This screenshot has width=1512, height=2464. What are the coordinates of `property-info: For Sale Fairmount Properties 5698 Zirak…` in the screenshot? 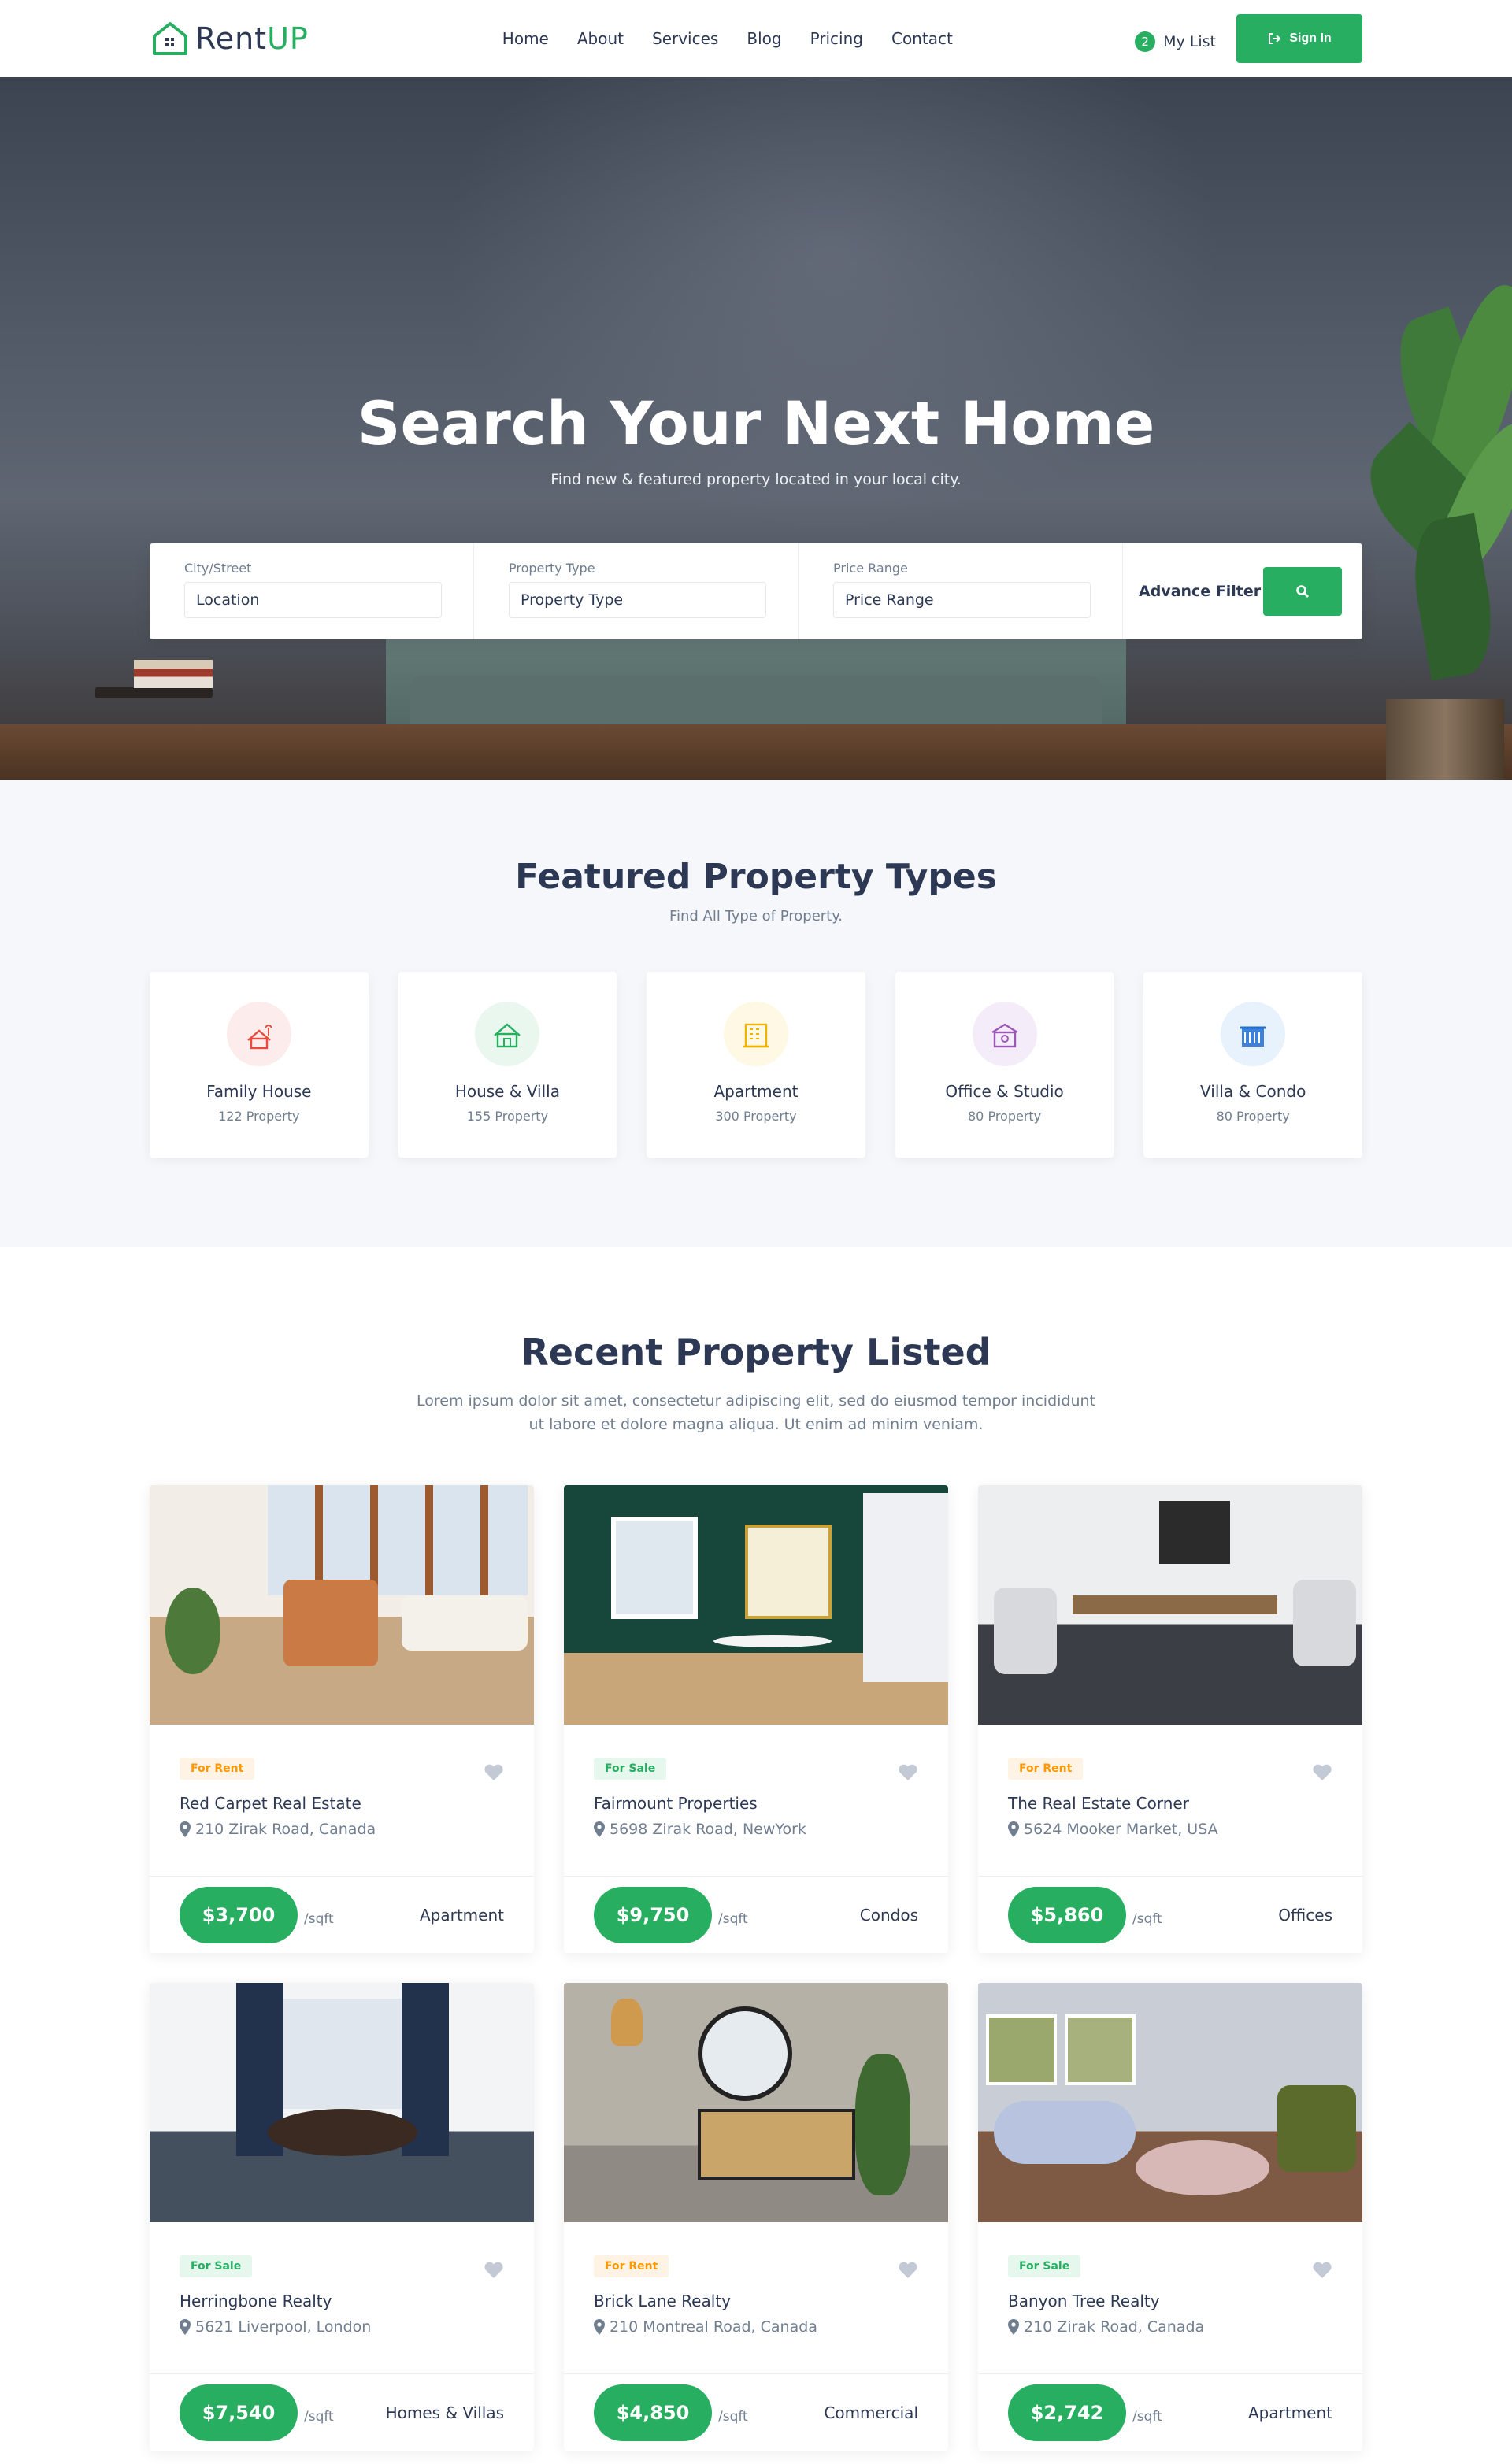 It's located at (756, 1800).